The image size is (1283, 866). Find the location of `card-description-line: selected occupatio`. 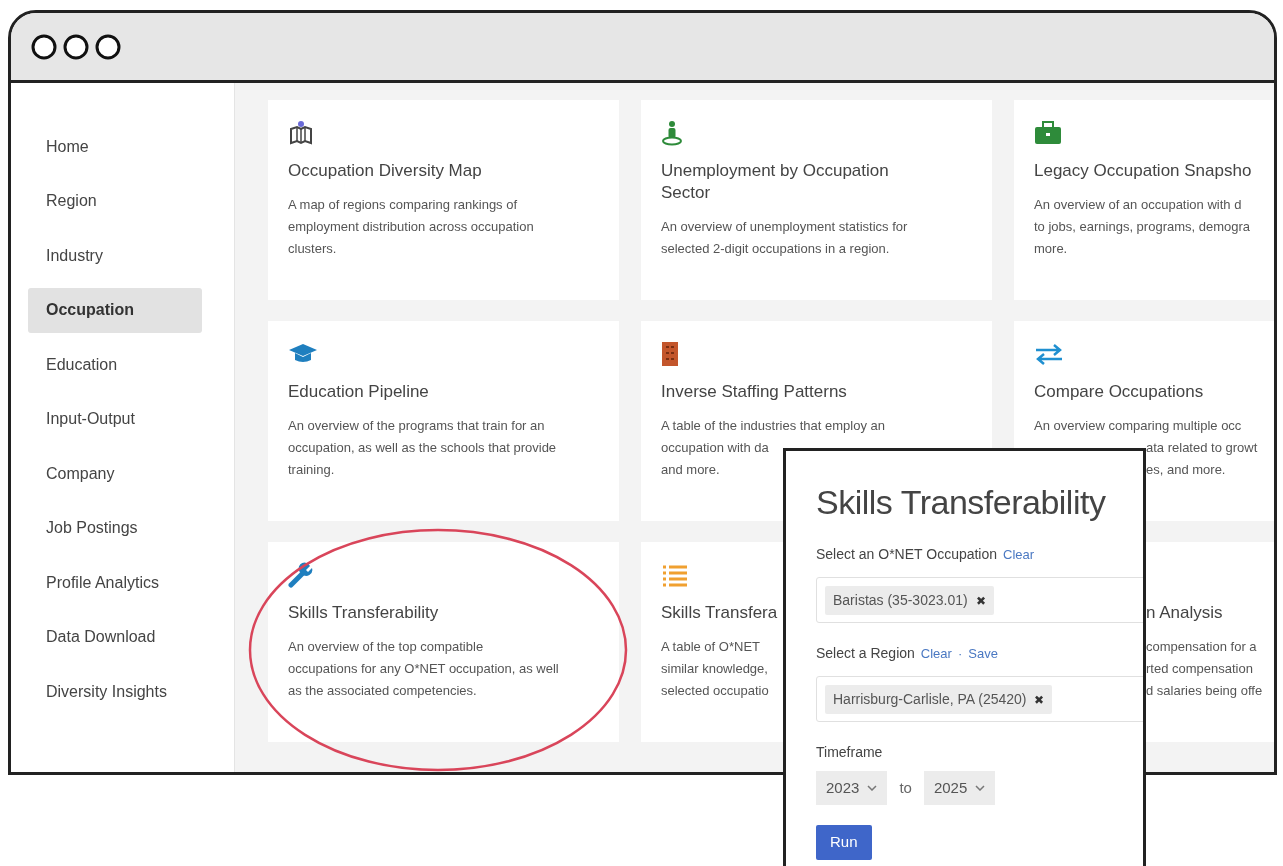

card-description-line: selected occupatio is located at coordinates (715, 691).